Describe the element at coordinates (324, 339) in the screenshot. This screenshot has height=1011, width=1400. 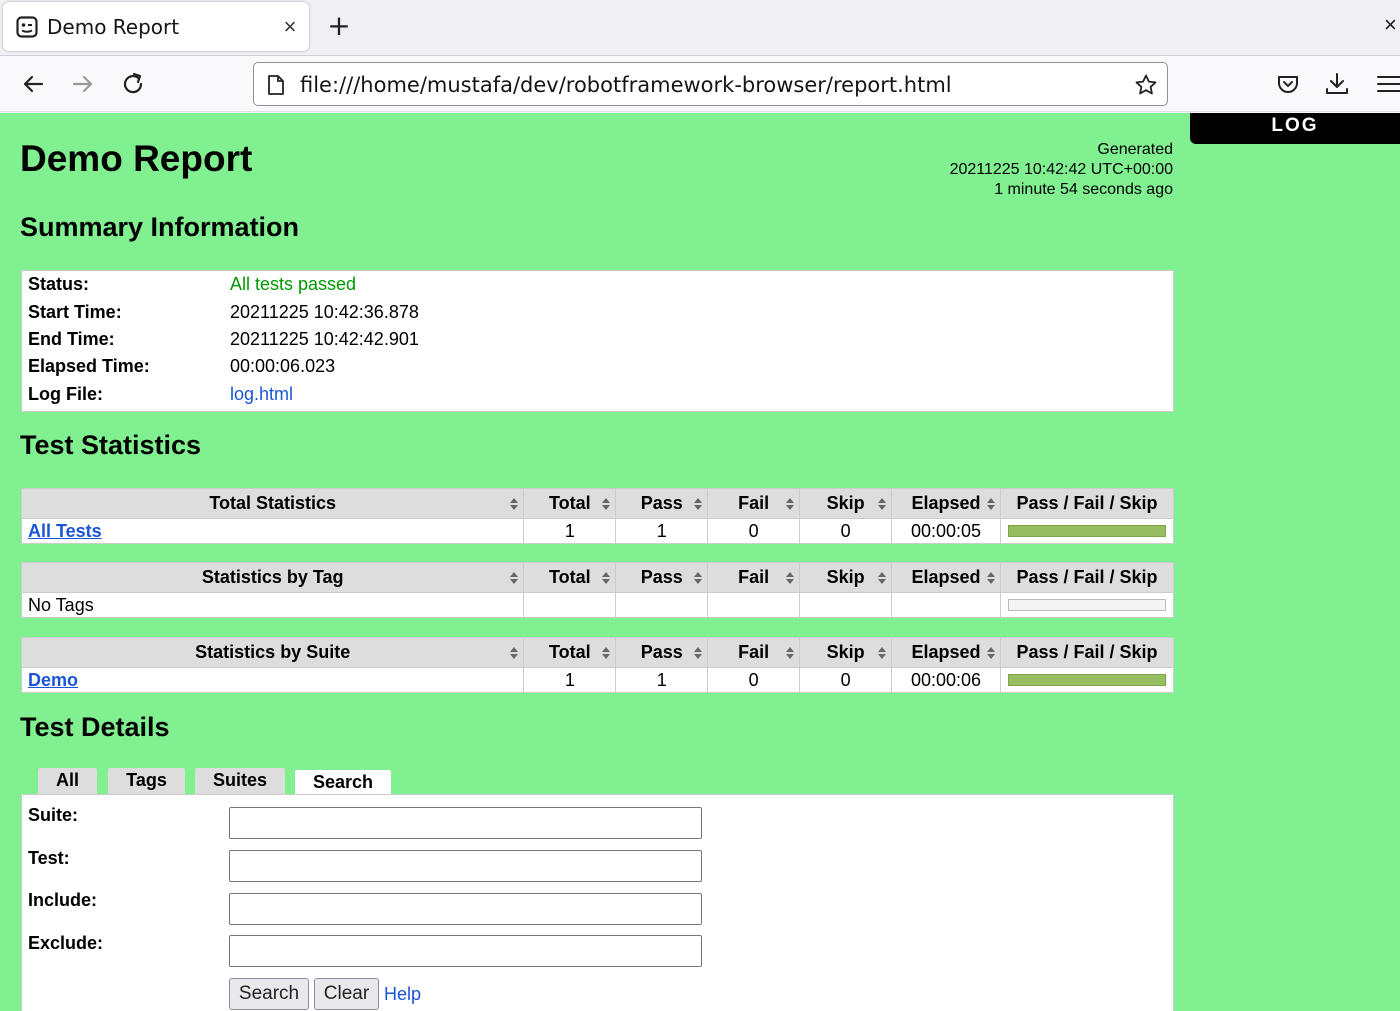
I see `end-time-value: 20211225 10:42:42.901` at that location.